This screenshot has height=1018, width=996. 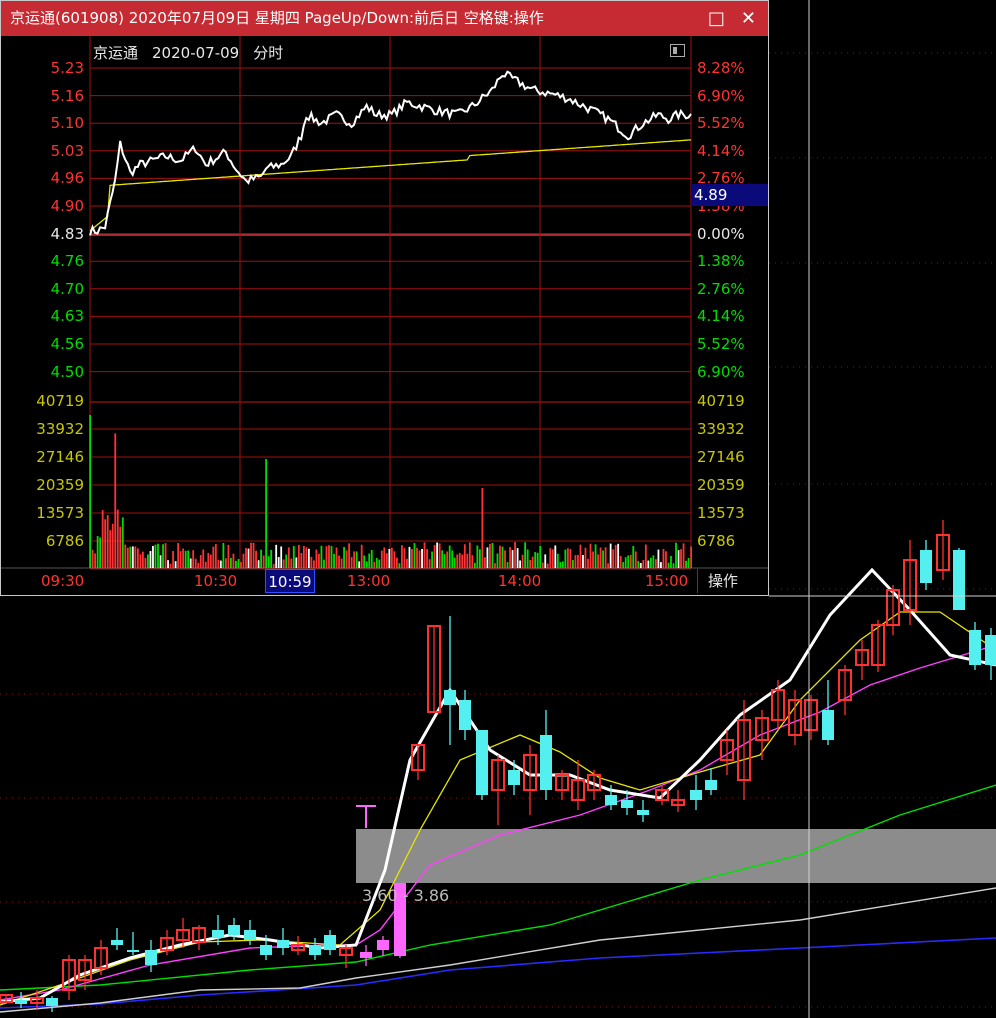 I want to click on expand-panel-icon, so click(x=677, y=50).